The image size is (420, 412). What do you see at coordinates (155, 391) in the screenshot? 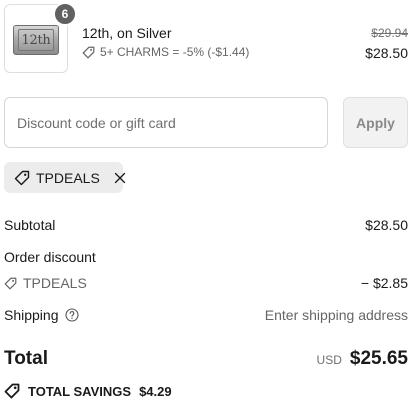
I see `savings-amount: $4.29` at bounding box center [155, 391].